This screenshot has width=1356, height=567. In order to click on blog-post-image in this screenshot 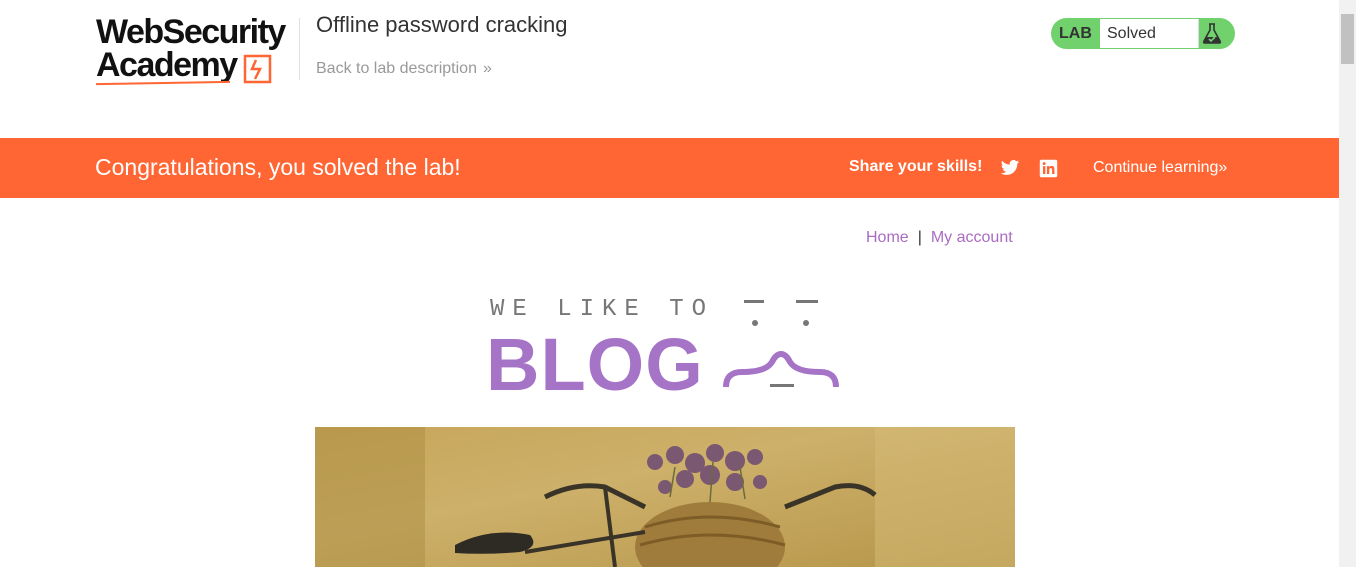, I will do `click(665, 497)`.